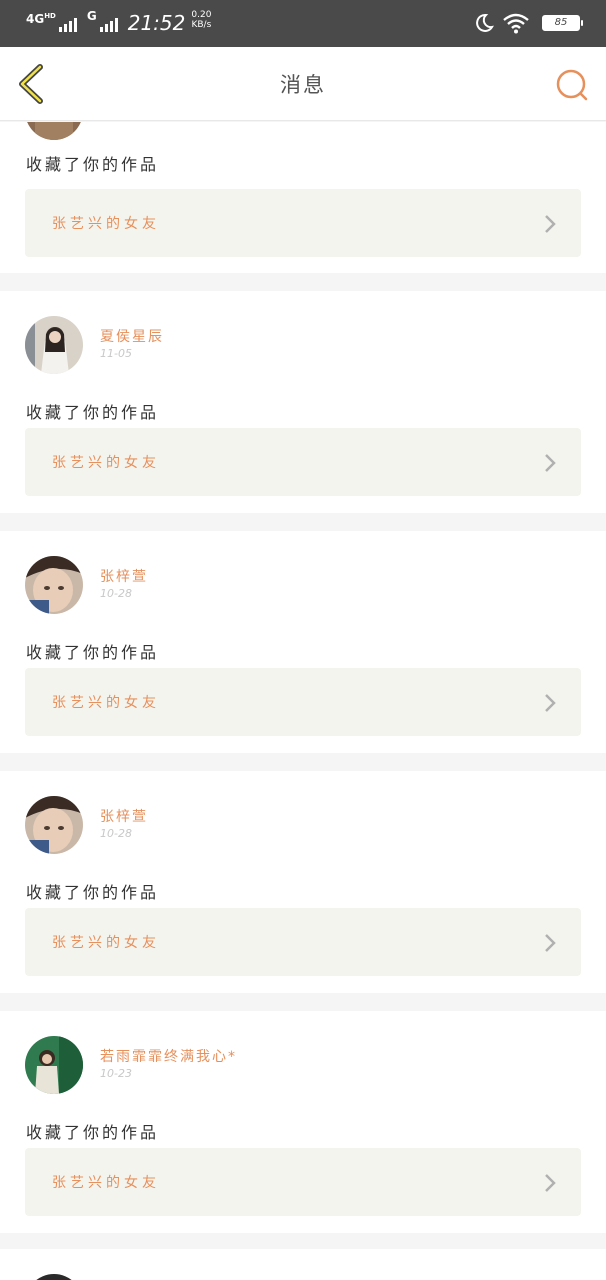  I want to click on notification-date: 11-05, so click(116, 353).